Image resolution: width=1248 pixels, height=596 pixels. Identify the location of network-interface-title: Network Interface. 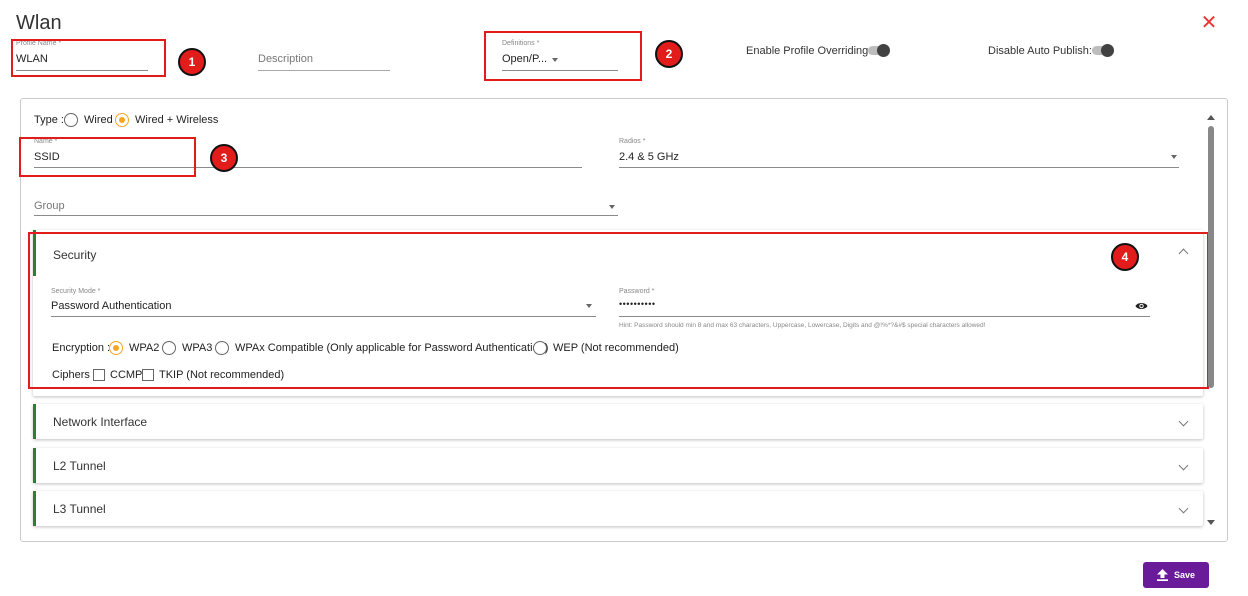
(100, 422).